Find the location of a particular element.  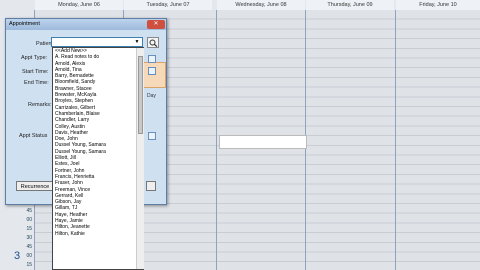

appointment-slot is located at coordinates (263, 142).